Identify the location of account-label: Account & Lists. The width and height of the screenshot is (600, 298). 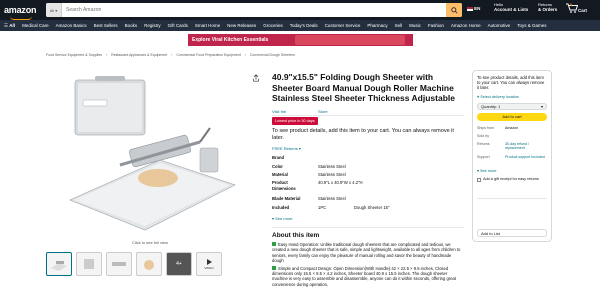
(511, 9).